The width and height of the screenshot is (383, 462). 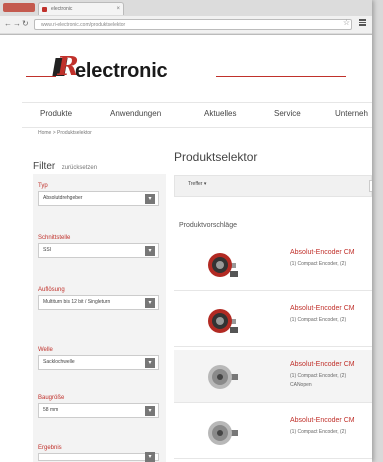 What do you see at coordinates (19, 7) in the screenshot?
I see `window-controls` at bounding box center [19, 7].